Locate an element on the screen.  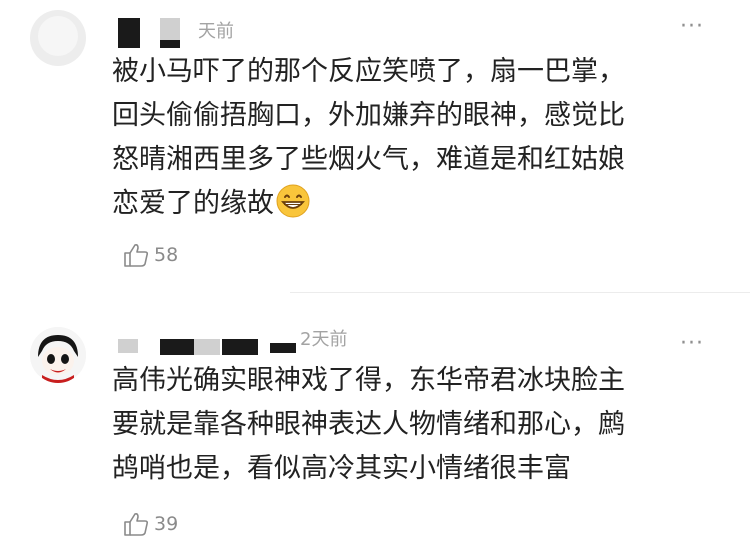
like-button: 39 is located at coordinates (150, 524).